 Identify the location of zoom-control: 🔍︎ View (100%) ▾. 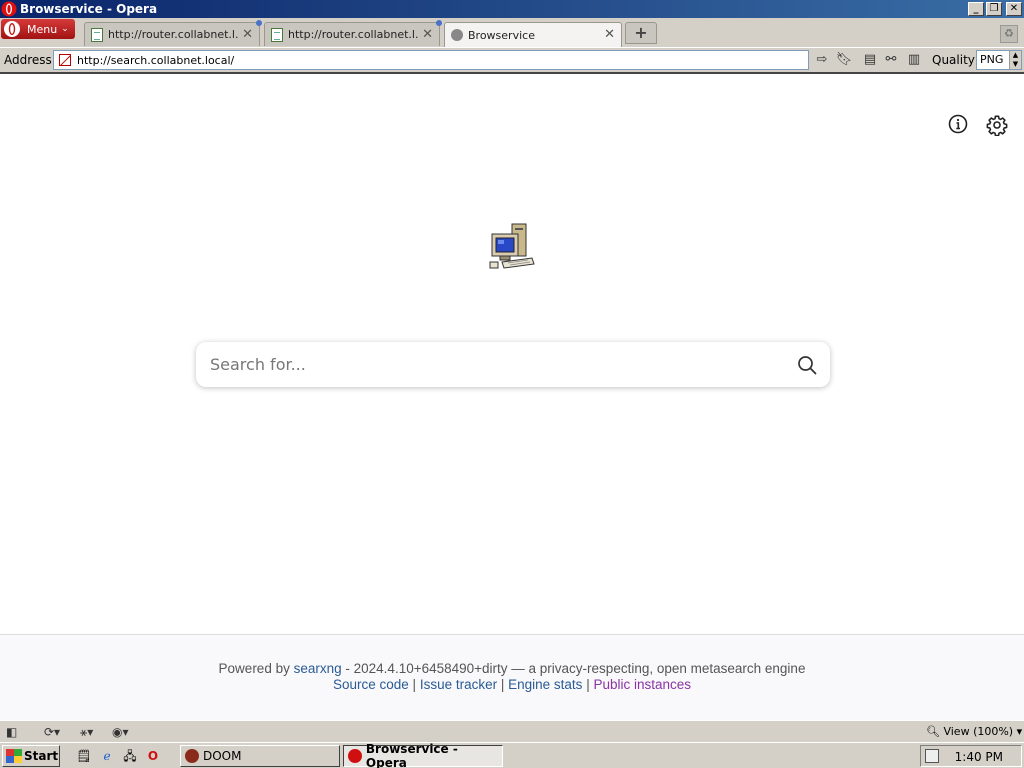
(974, 731).